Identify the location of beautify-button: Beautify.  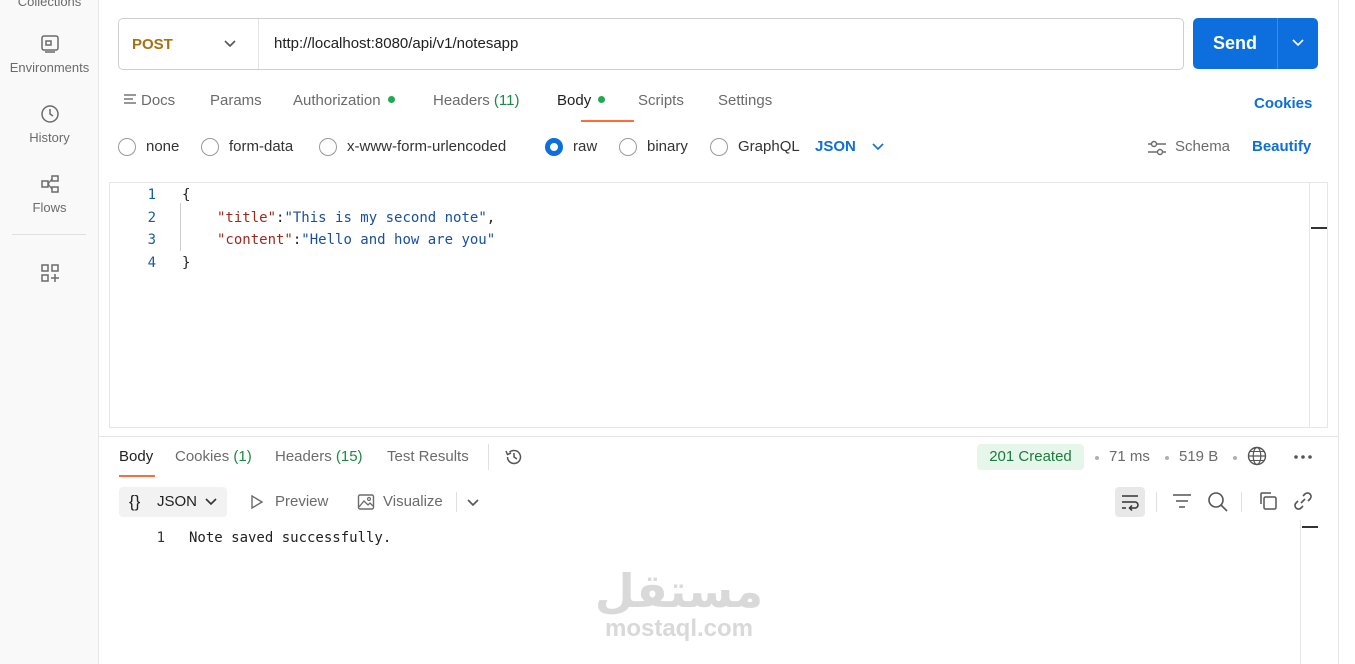
(1281, 146).